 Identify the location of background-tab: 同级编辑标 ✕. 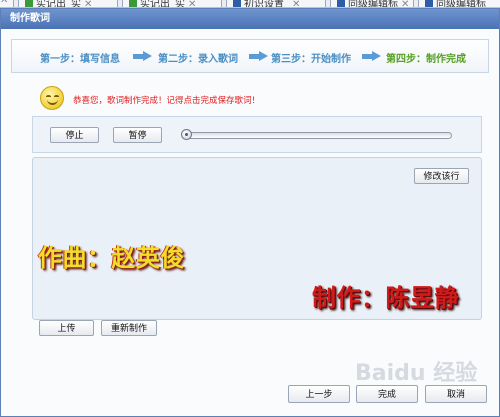
(372, 3).